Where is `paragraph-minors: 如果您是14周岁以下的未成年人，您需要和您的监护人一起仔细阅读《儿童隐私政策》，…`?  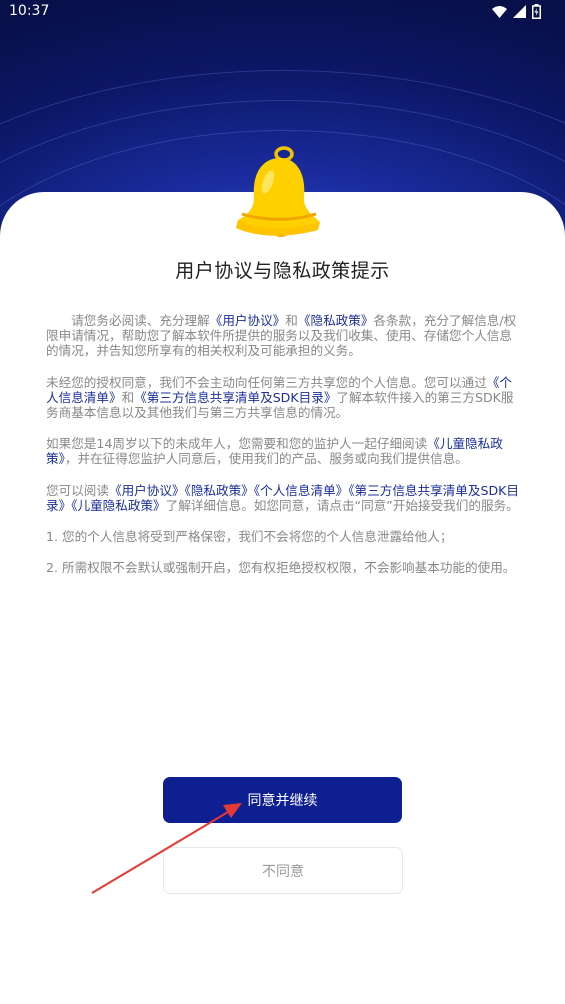
paragraph-minors: 如果您是14周岁以下的未成年人，您需要和您的监护人一起仔细阅读《儿童隐私政策》，… is located at coordinates (274, 451).